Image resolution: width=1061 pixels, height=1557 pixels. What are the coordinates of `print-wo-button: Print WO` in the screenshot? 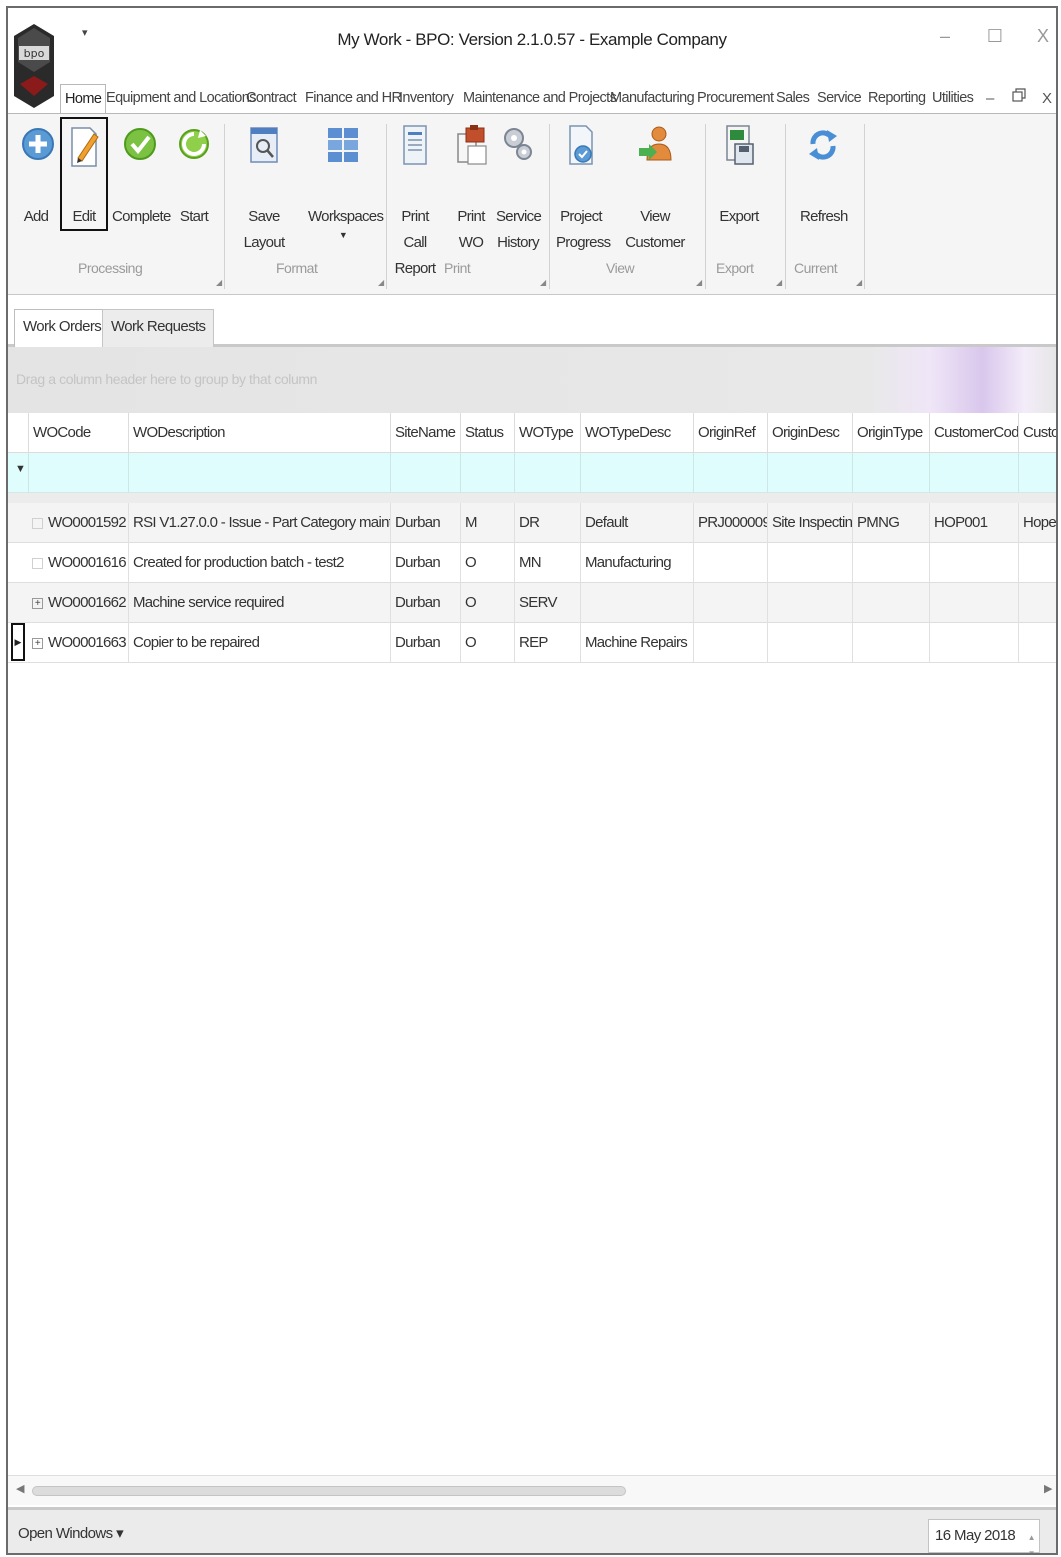 It's located at (471, 189).